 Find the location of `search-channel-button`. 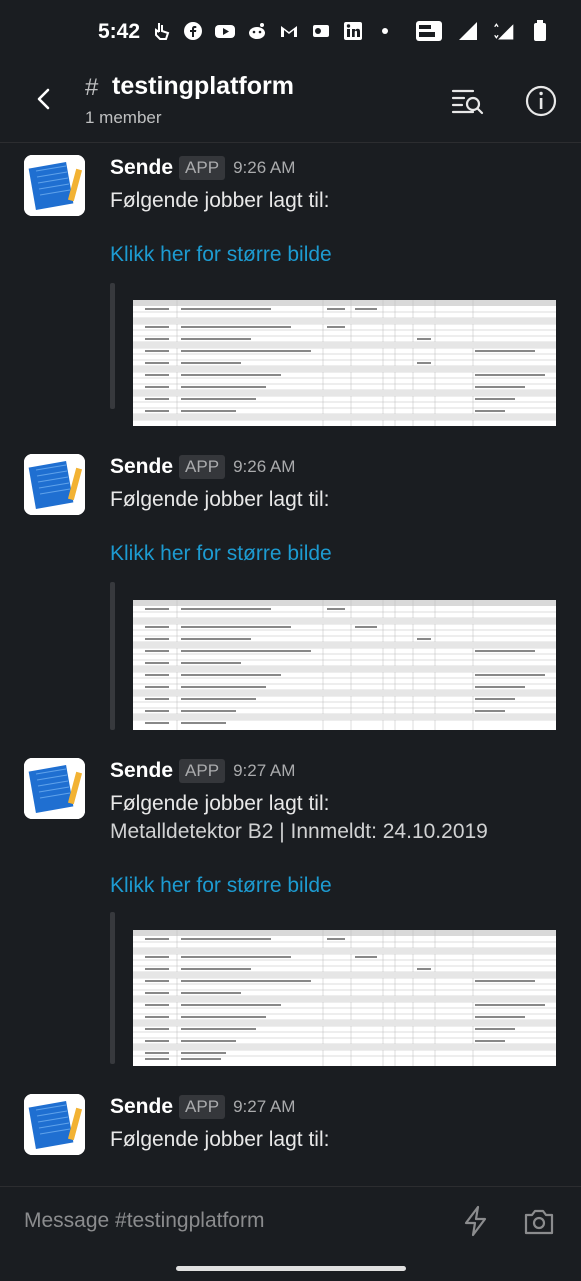

search-channel-button is located at coordinates (467, 101).